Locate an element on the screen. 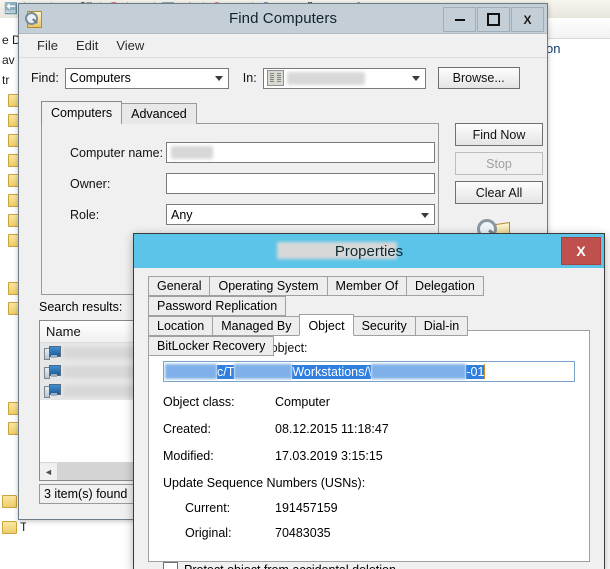  tree-item-label: av is located at coordinates (8, 60).